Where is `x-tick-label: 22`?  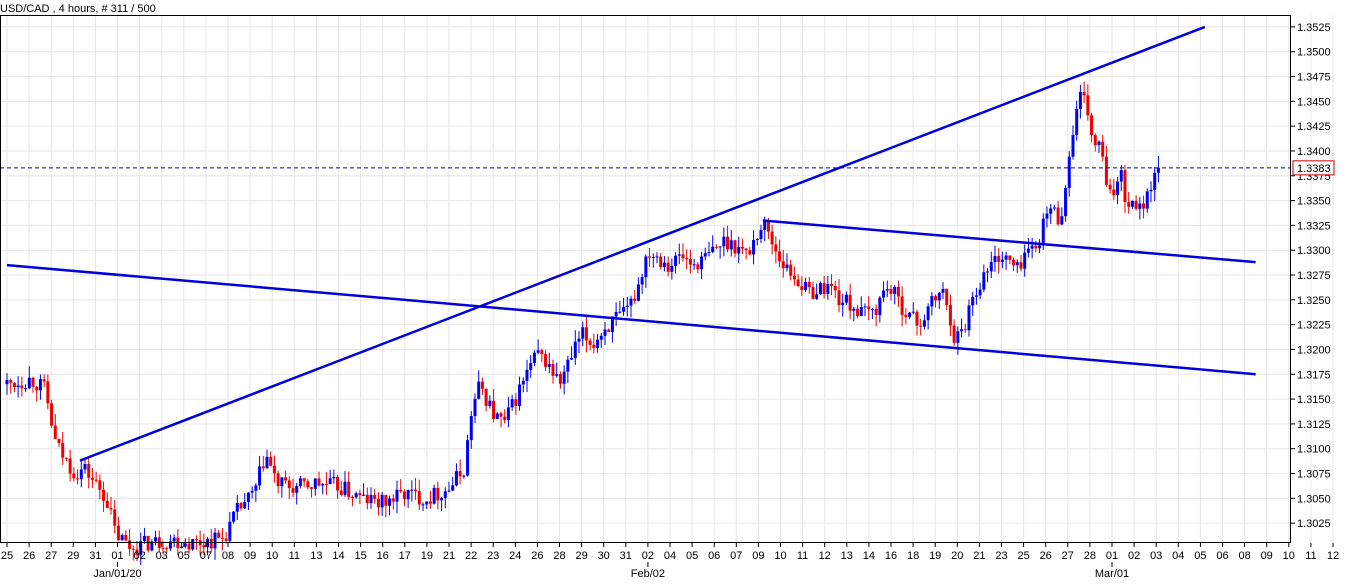
x-tick-label: 22 is located at coordinates (471, 556).